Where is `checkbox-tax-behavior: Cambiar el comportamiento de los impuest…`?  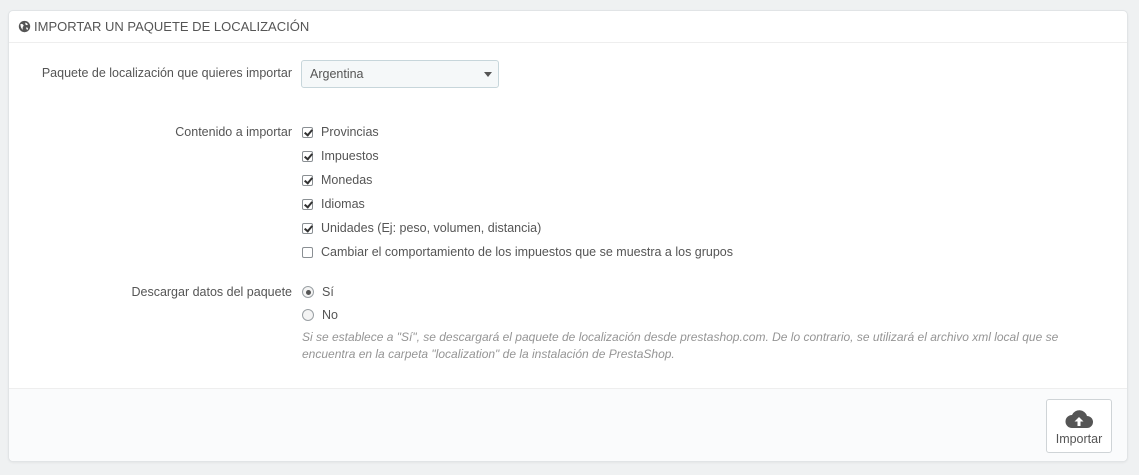 checkbox-tax-behavior: Cambiar el comportamiento de los impuest… is located at coordinates (517, 252).